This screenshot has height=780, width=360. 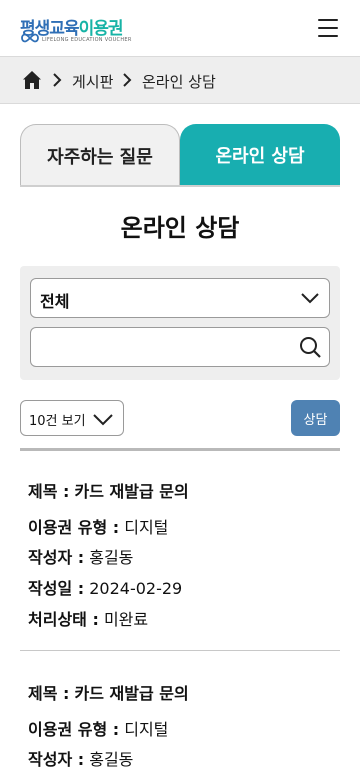 I want to click on search-field, so click(x=180, y=347).